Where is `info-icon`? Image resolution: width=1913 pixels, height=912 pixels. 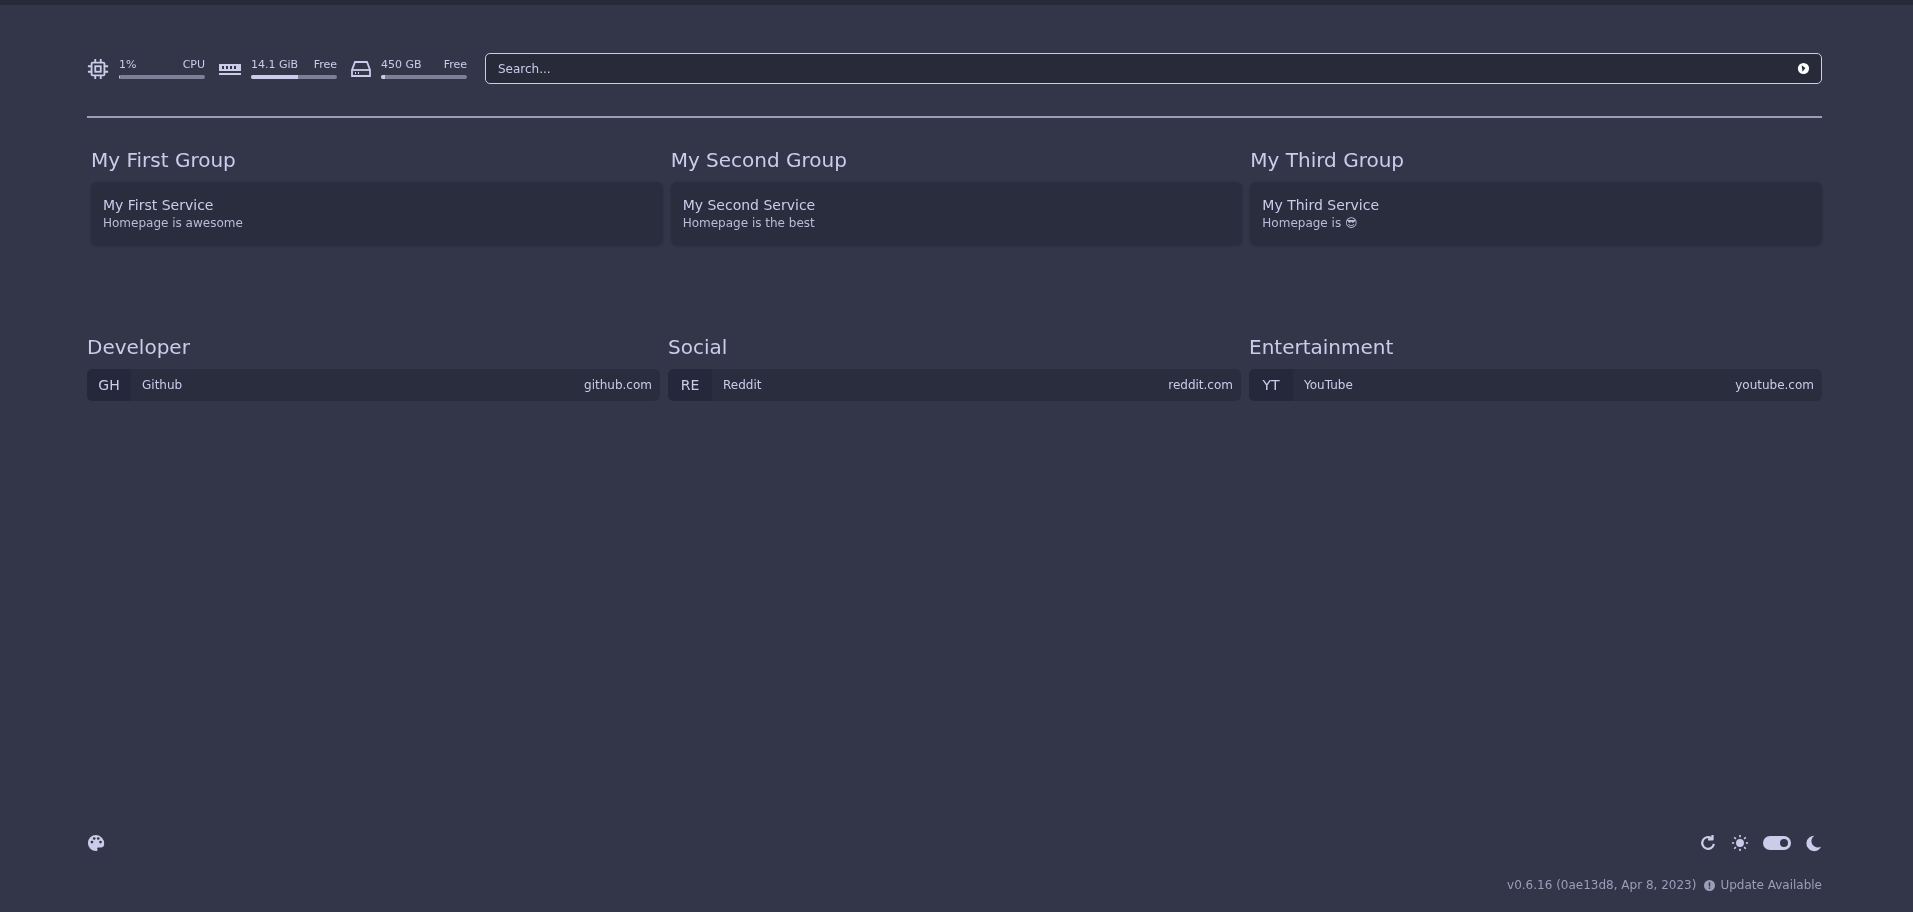 info-icon is located at coordinates (1710, 885).